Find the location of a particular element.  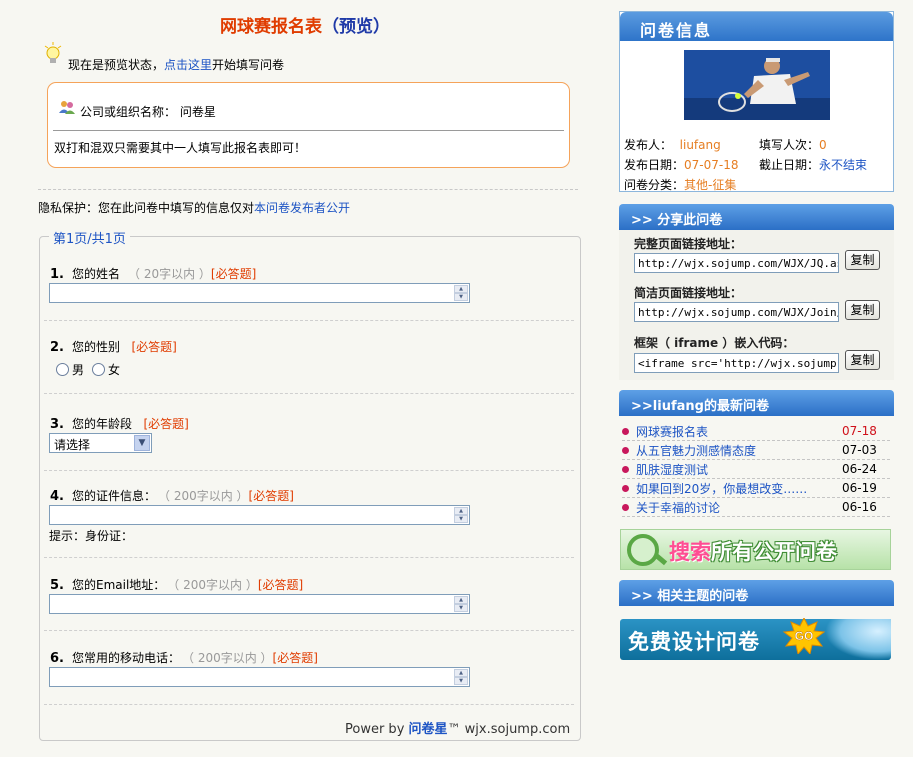

magnifier-icon is located at coordinates (643, 550).